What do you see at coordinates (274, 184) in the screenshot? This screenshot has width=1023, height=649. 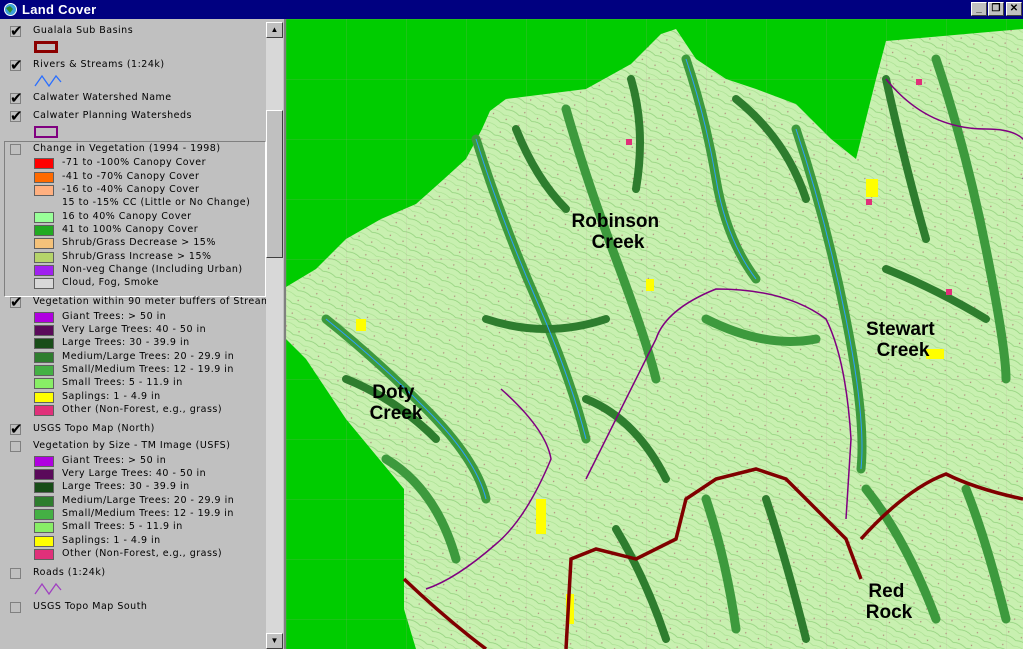 I see `scroll-thumb` at bounding box center [274, 184].